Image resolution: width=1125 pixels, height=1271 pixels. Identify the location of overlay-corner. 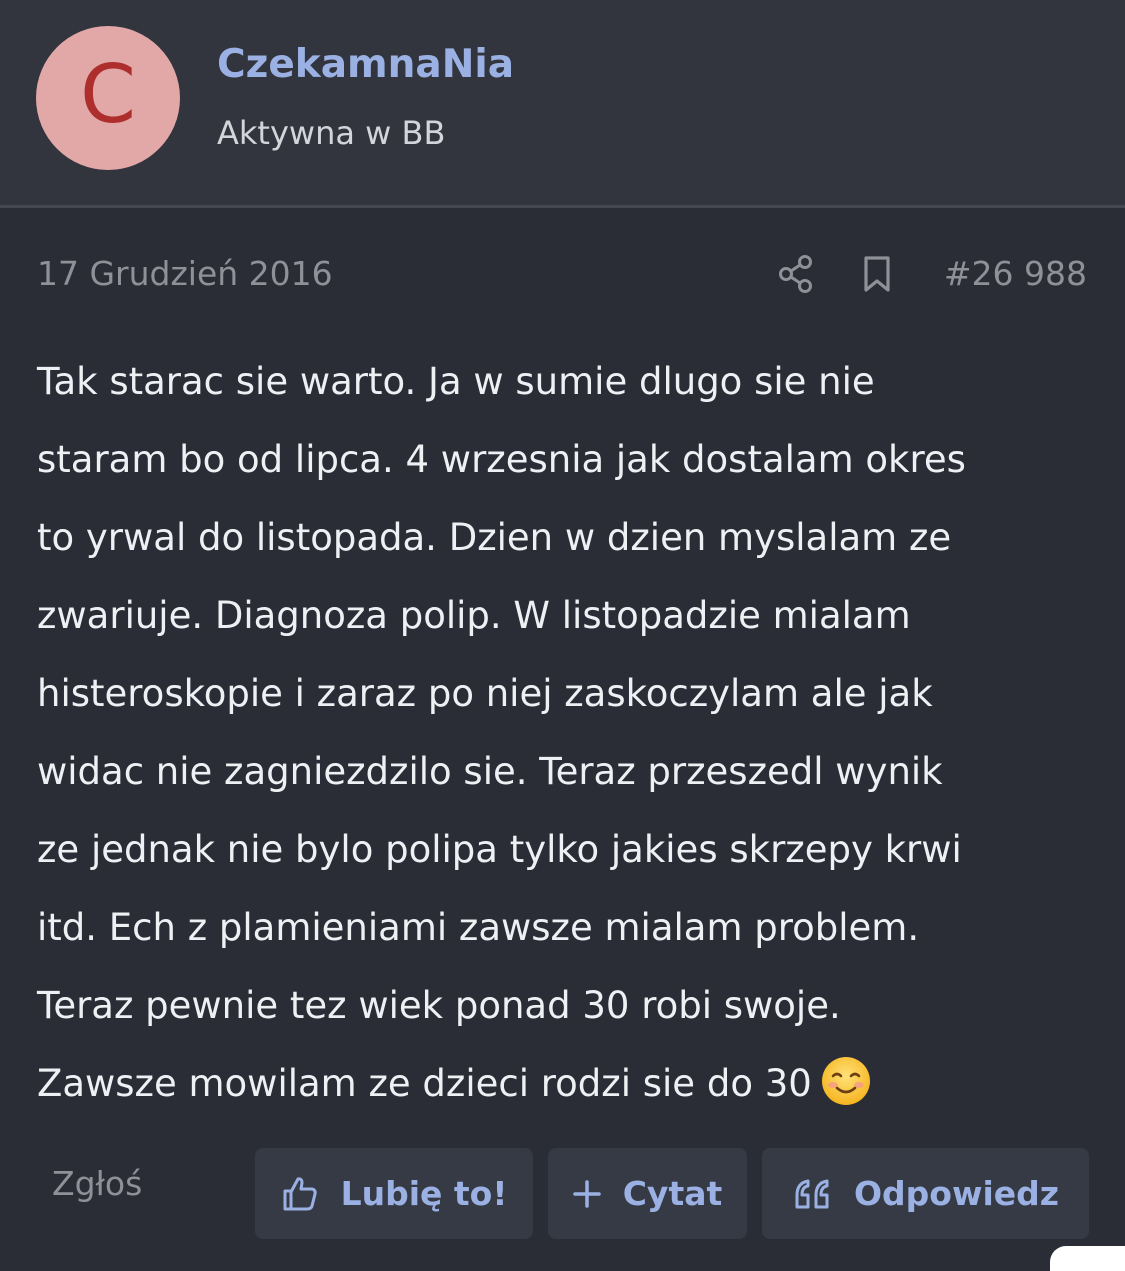
(1087, 1258).